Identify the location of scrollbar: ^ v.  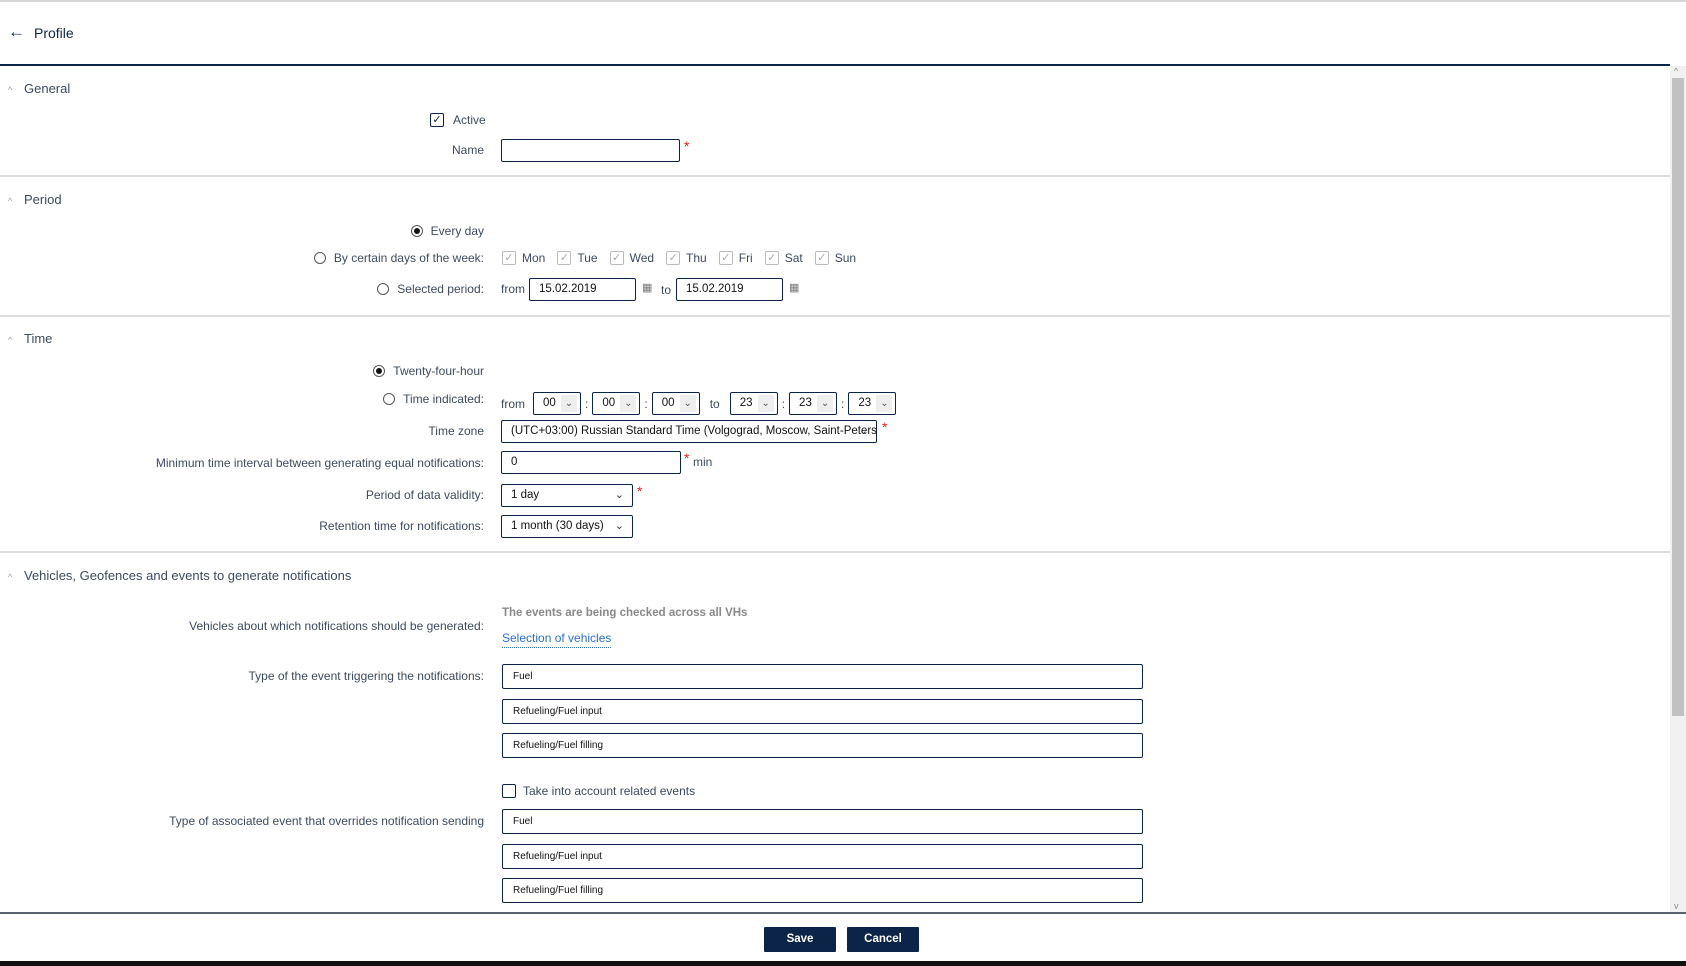
(1678, 489).